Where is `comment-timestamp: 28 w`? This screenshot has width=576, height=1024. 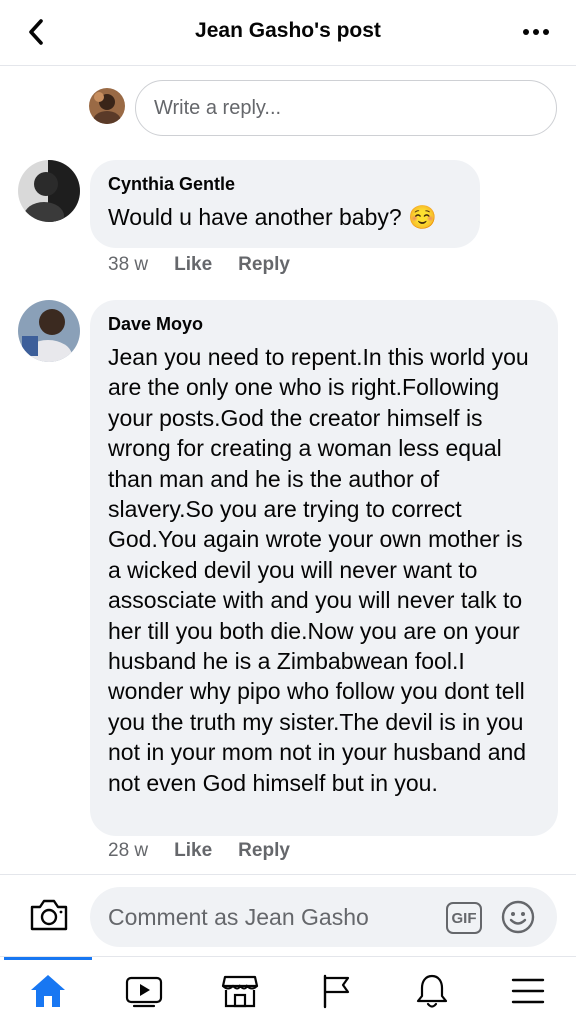 comment-timestamp: 28 w is located at coordinates (128, 850).